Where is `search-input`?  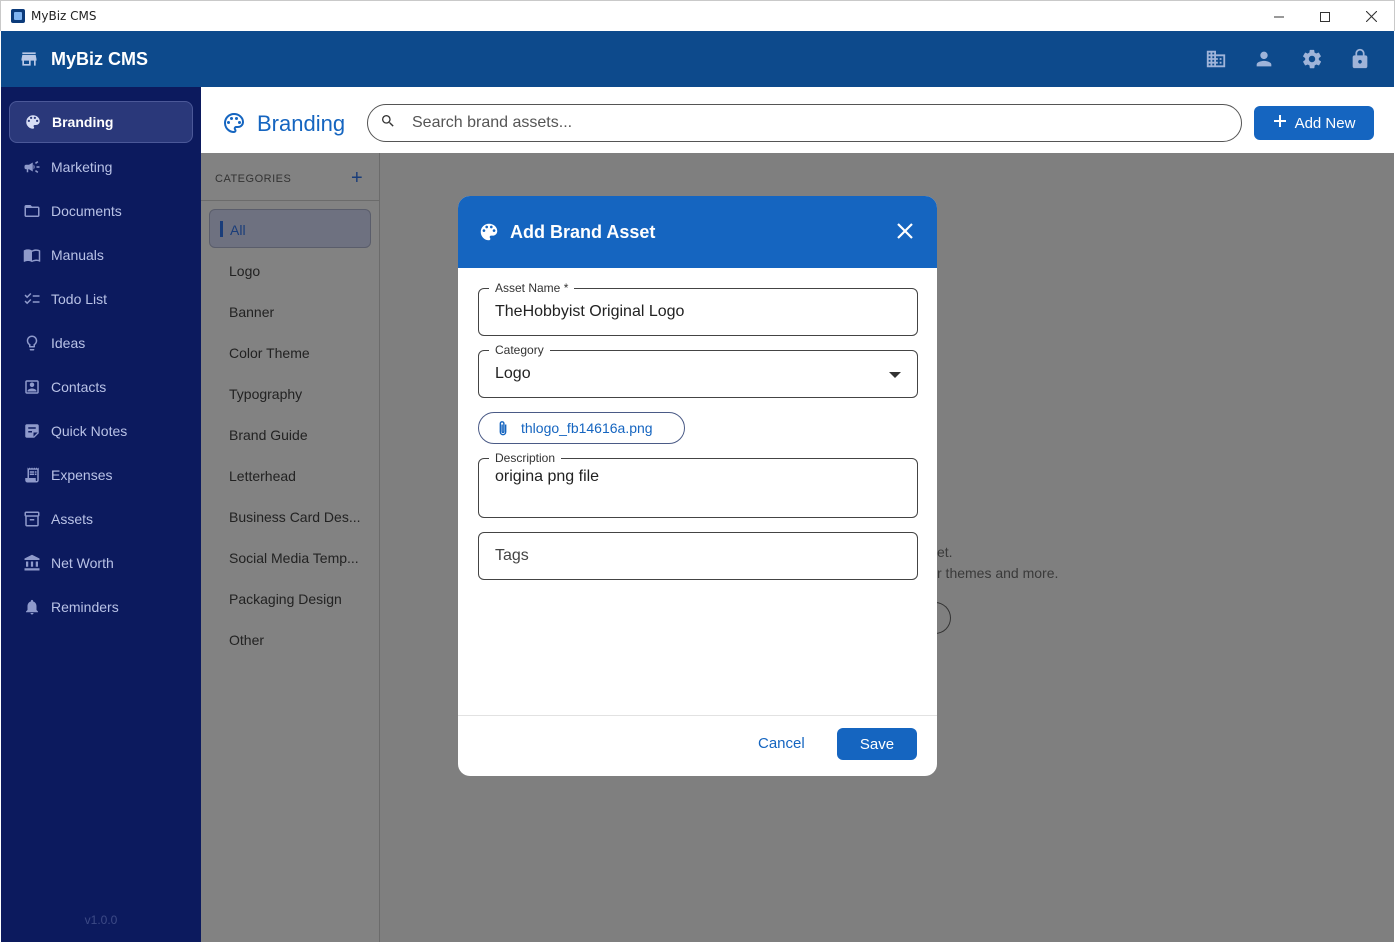 search-input is located at coordinates (812, 123).